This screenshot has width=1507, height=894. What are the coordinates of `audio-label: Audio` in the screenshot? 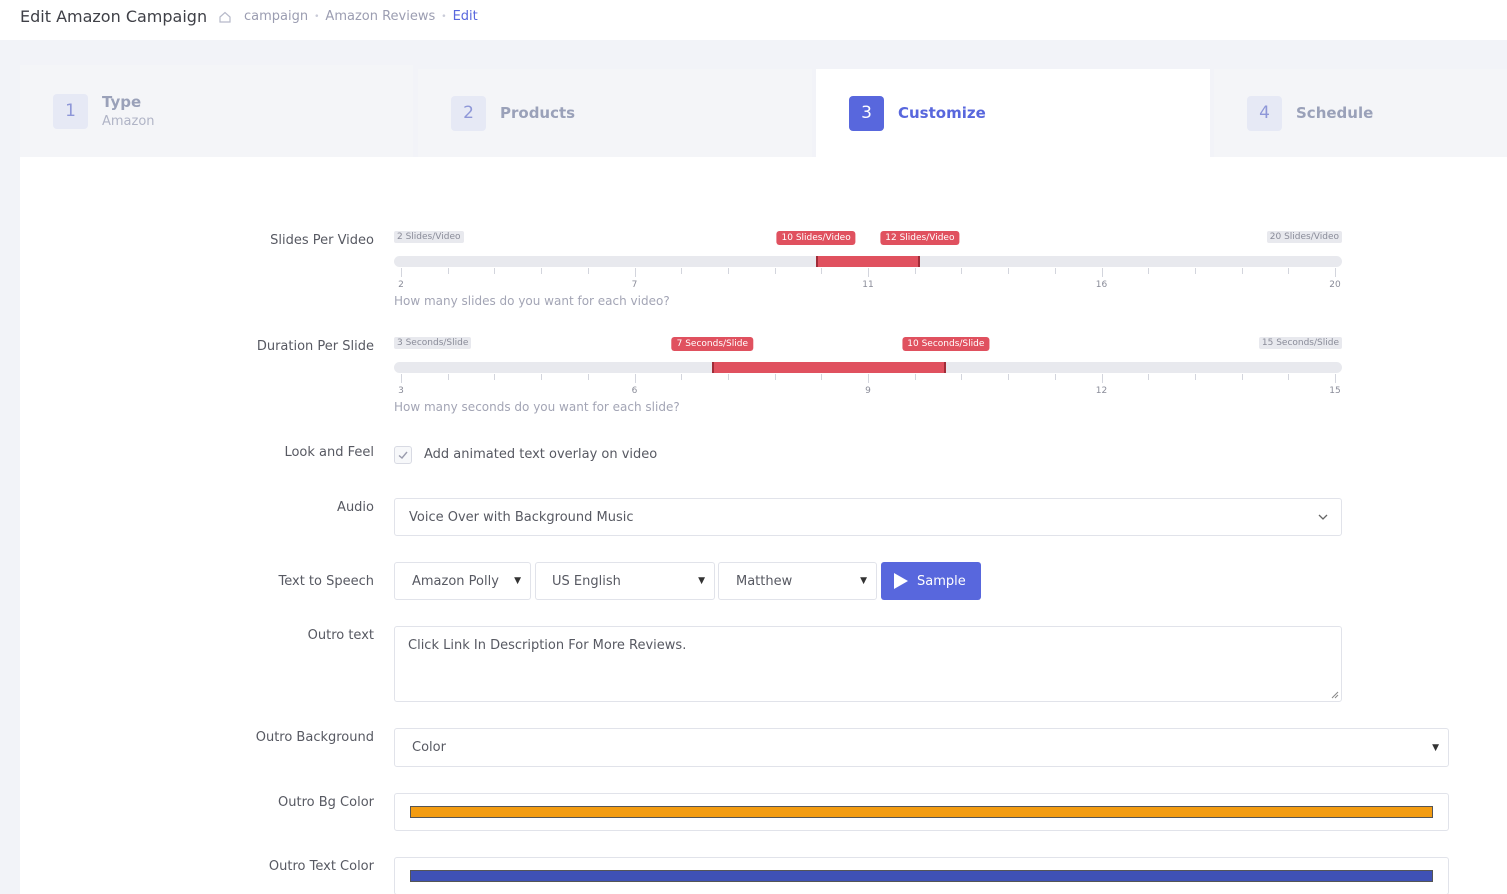 It's located at (355, 507).